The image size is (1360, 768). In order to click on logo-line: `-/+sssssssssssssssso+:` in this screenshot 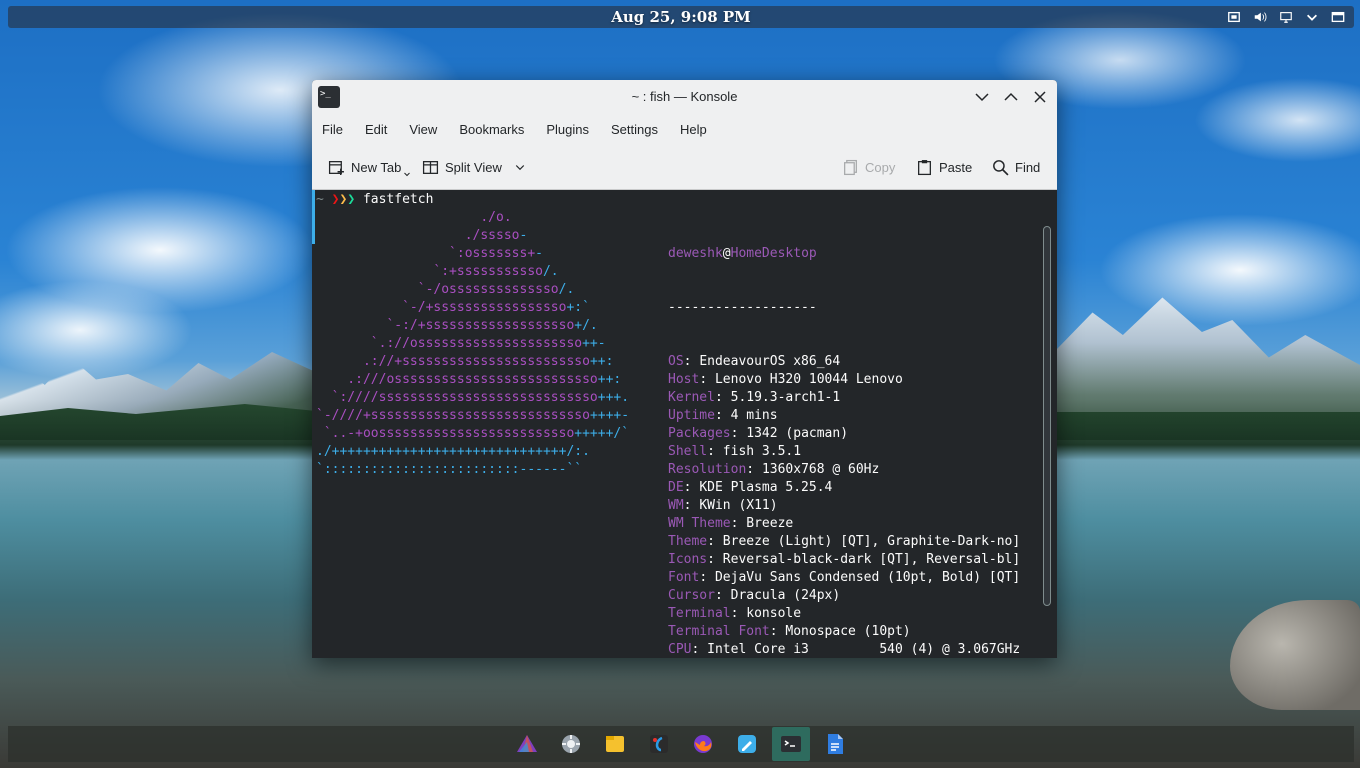, I will do `click(472, 308)`.